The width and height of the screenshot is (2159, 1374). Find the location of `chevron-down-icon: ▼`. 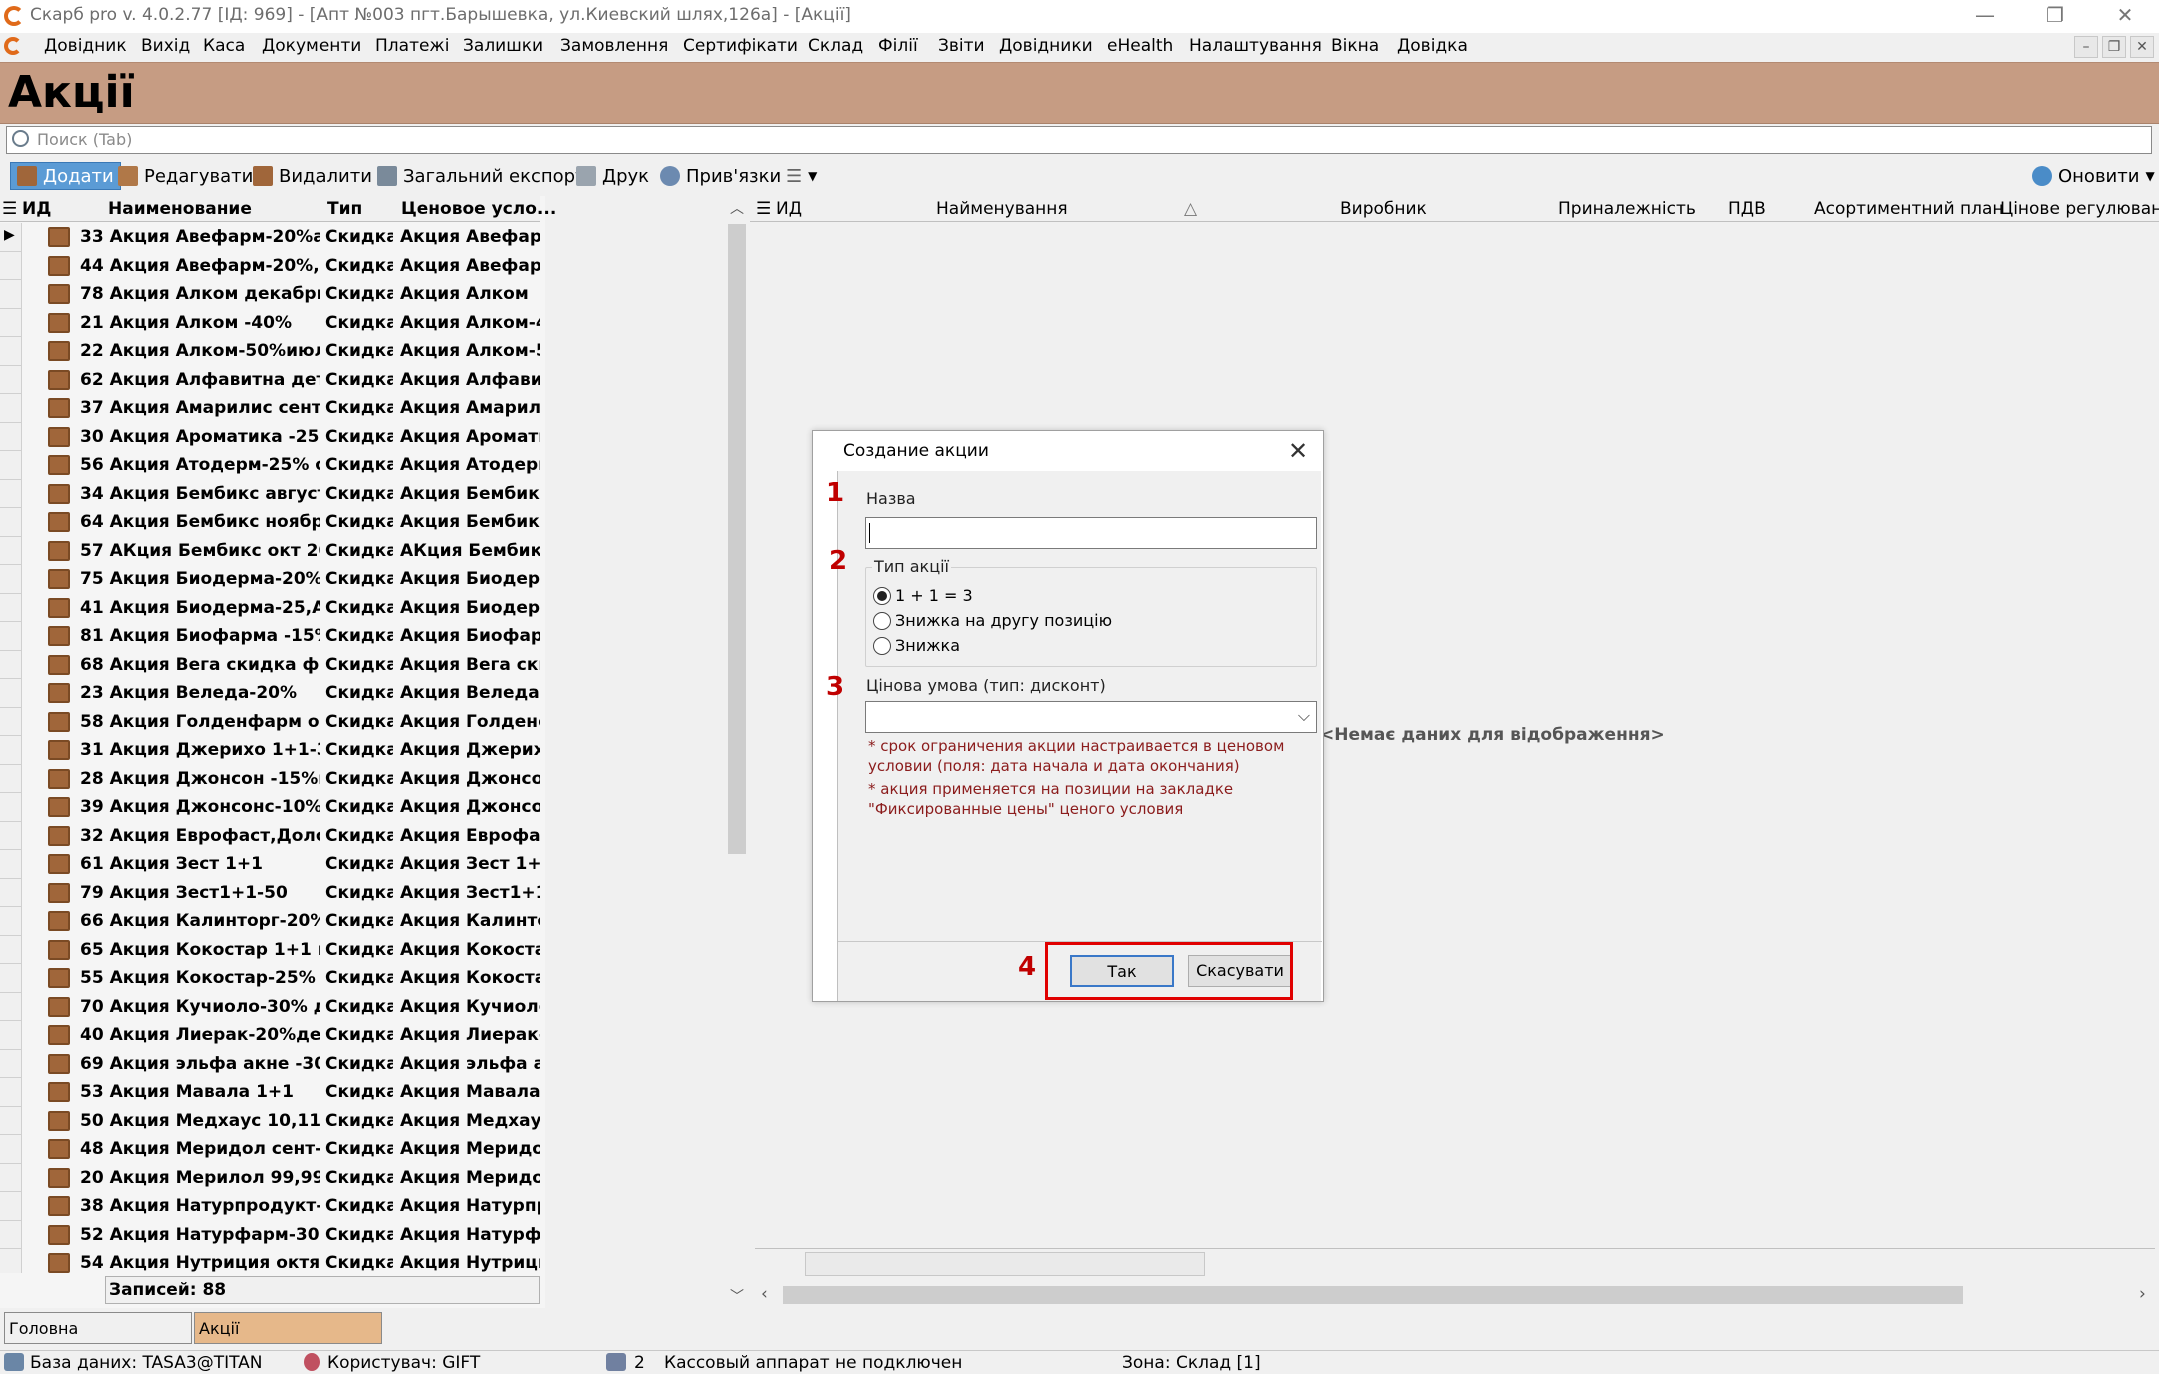

chevron-down-icon: ▼ is located at coordinates (2149, 176).